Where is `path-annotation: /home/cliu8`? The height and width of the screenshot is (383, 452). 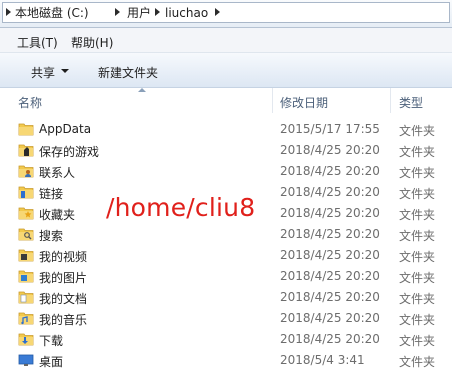
path-annotation: /home/cliu8 is located at coordinates (181, 207).